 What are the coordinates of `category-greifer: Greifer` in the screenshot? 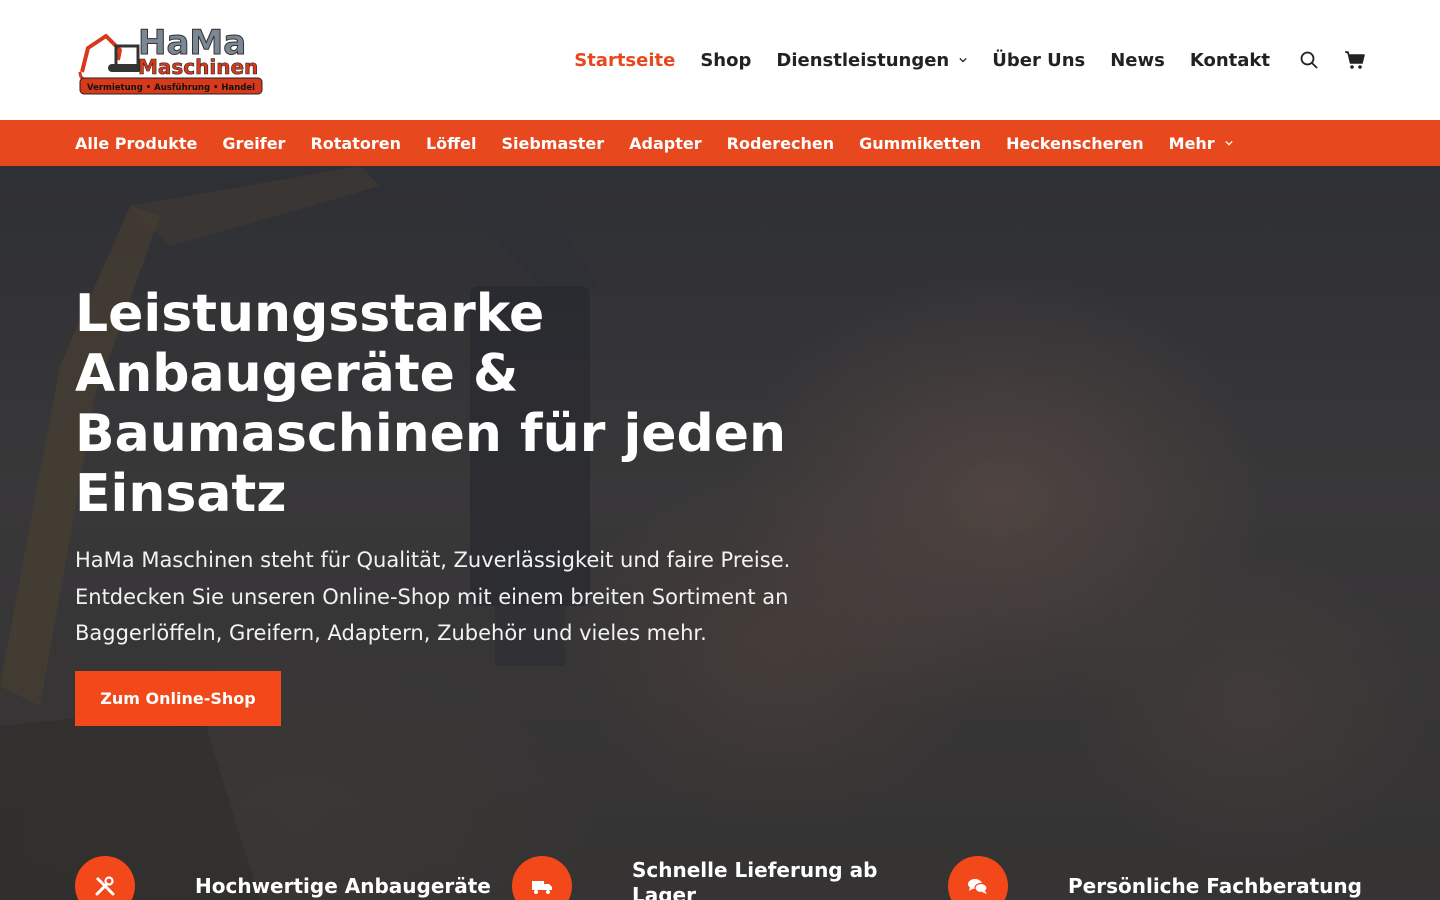 It's located at (253, 143).